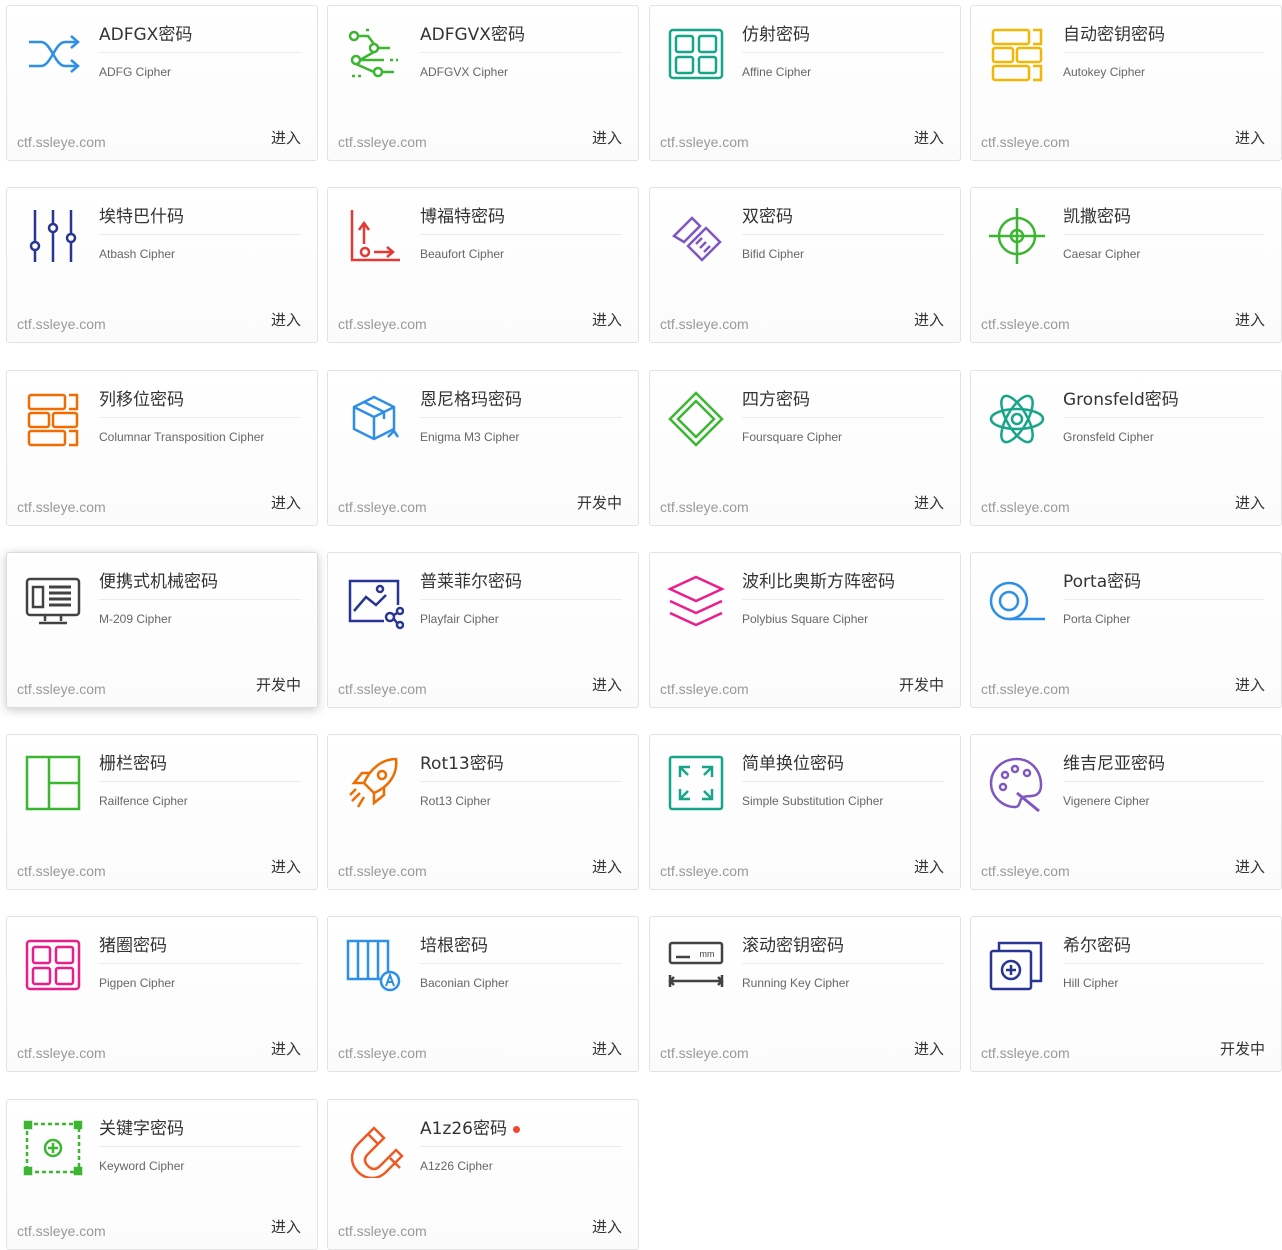 The width and height of the screenshot is (1282, 1250). I want to click on expand-icon-graphic, so click(696, 783).